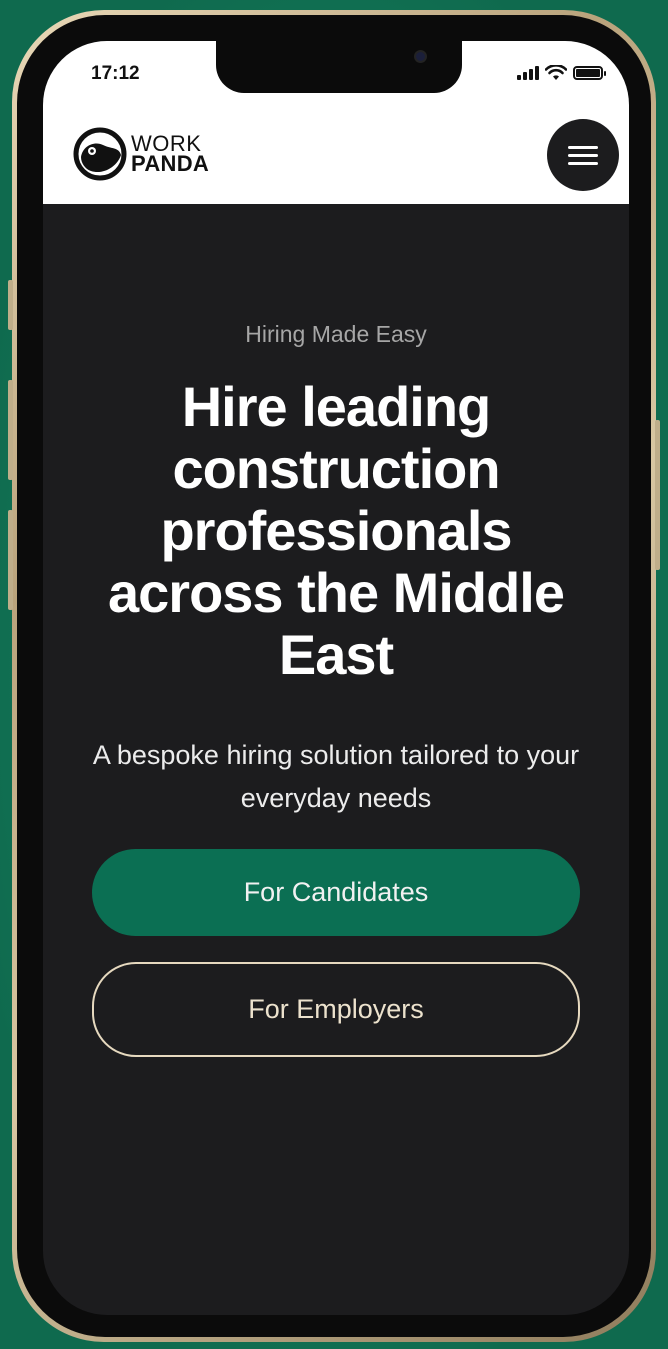 This screenshot has height=1349, width=668. What do you see at coordinates (336, 334) in the screenshot?
I see `hero-eyebrow: Hiring Made Easy` at bounding box center [336, 334].